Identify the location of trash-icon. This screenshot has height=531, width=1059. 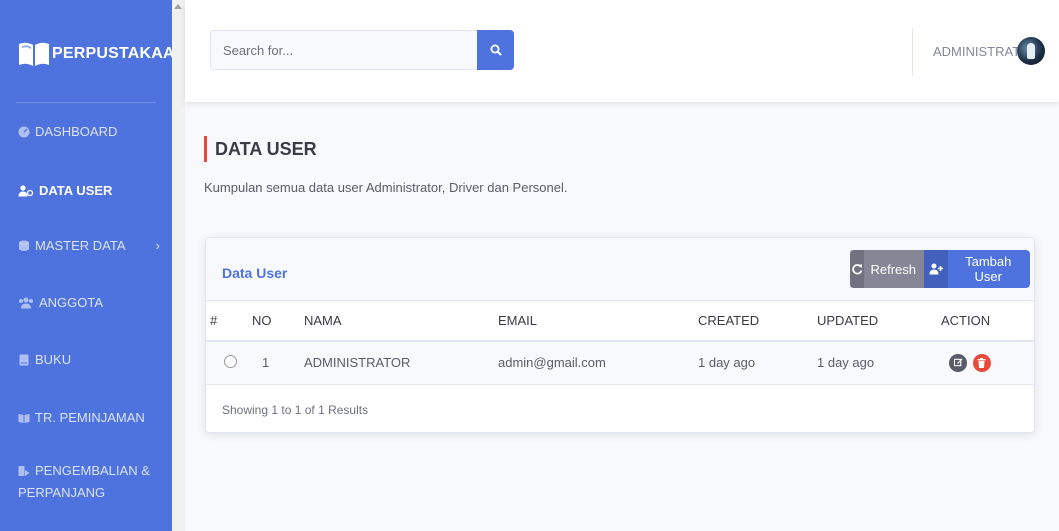
(981, 362).